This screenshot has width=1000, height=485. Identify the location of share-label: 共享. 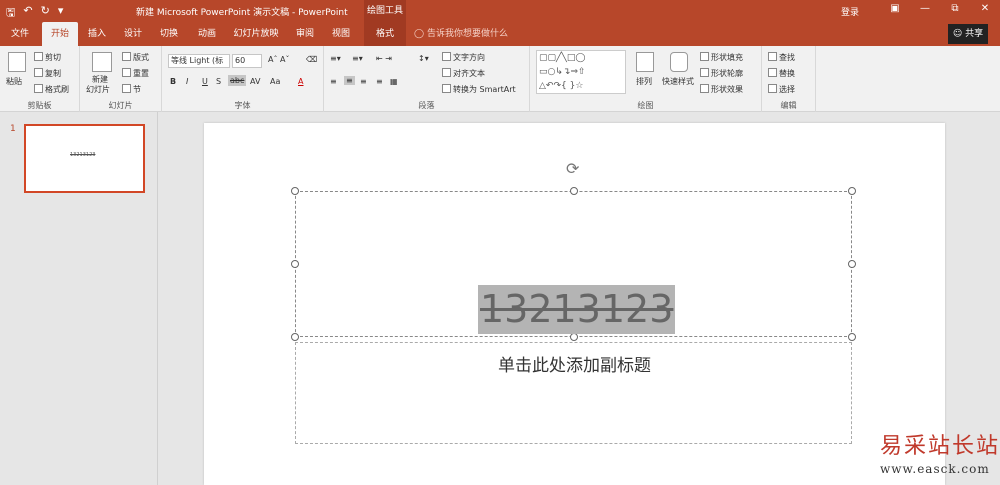
(974, 34).